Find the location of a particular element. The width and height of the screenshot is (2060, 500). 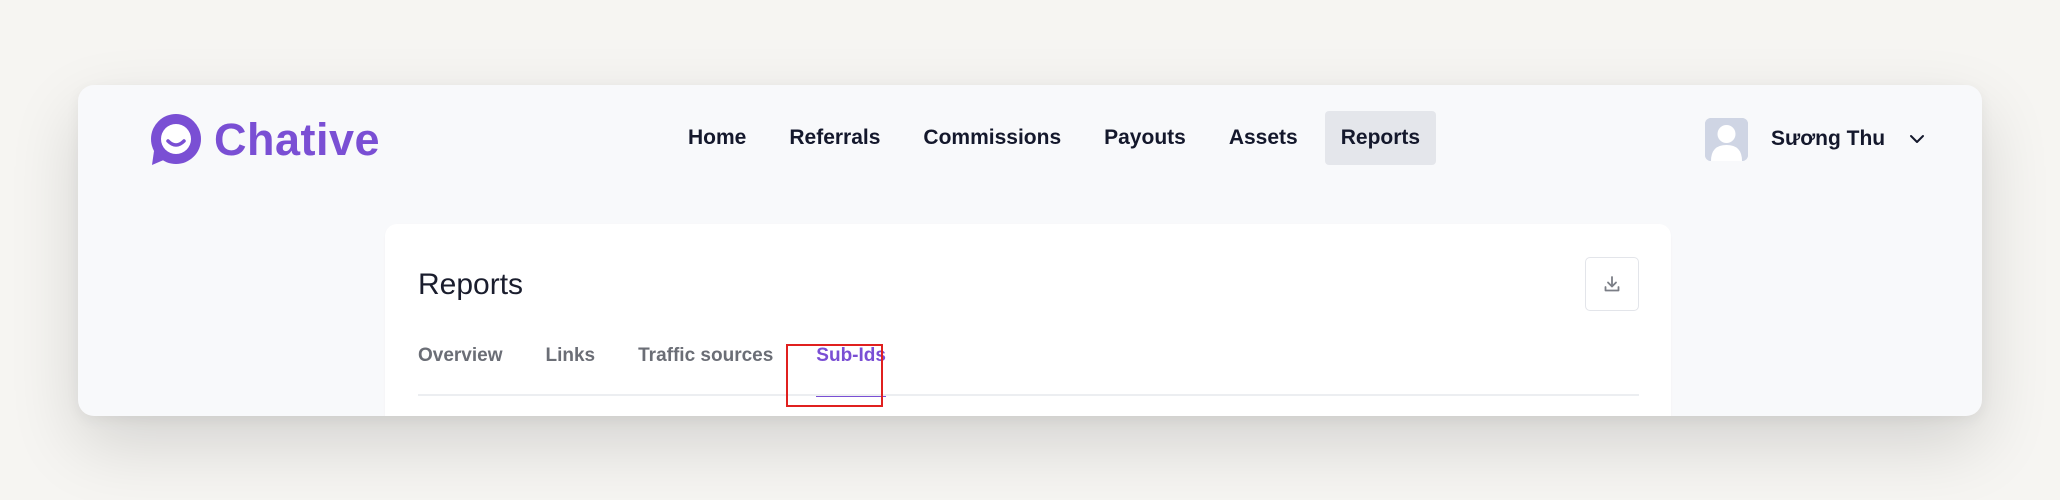

nav-item-home: Home is located at coordinates (717, 138).